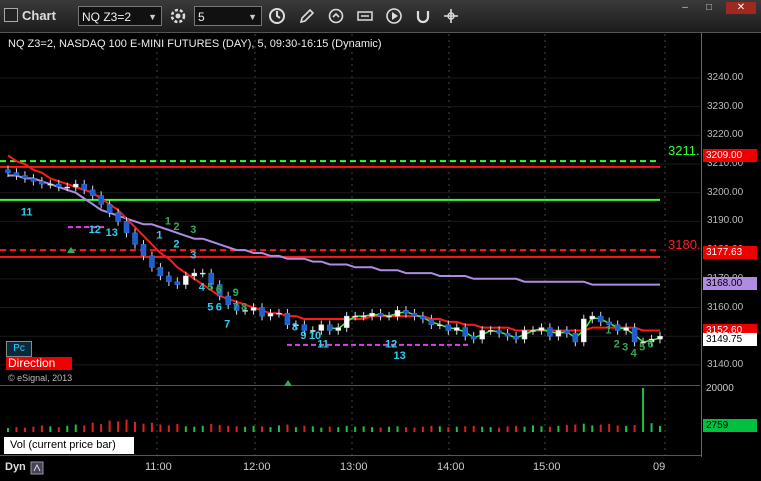 The width and height of the screenshot is (761, 481). What do you see at coordinates (725, 221) in the screenshot?
I see `price-tick-label: 3190.00` at bounding box center [725, 221].